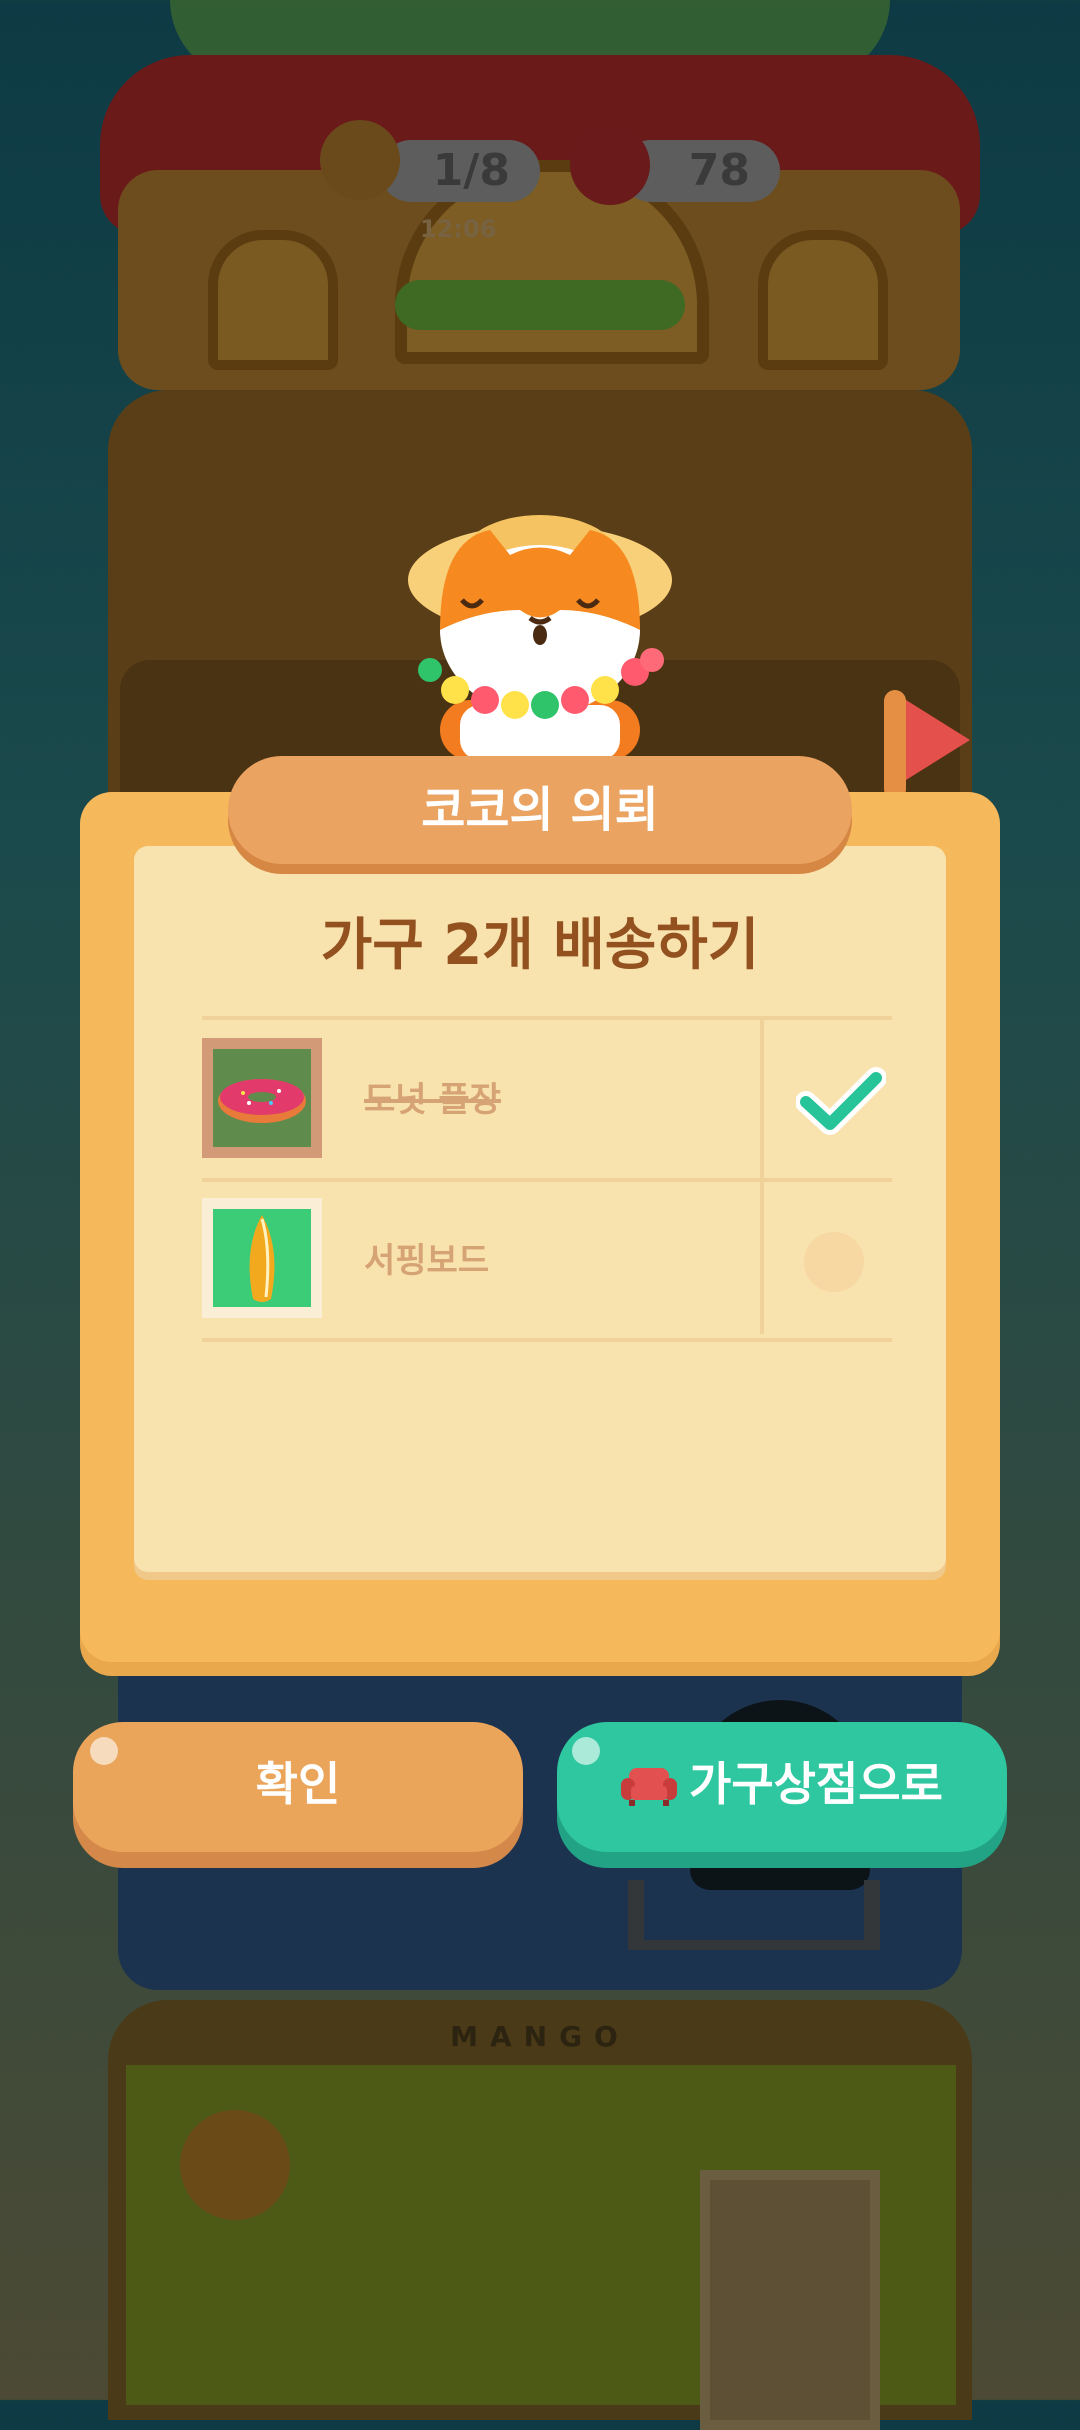 The width and height of the screenshot is (1080, 2430). What do you see at coordinates (649, 1786) in the screenshot?
I see `sofa-icon` at bounding box center [649, 1786].